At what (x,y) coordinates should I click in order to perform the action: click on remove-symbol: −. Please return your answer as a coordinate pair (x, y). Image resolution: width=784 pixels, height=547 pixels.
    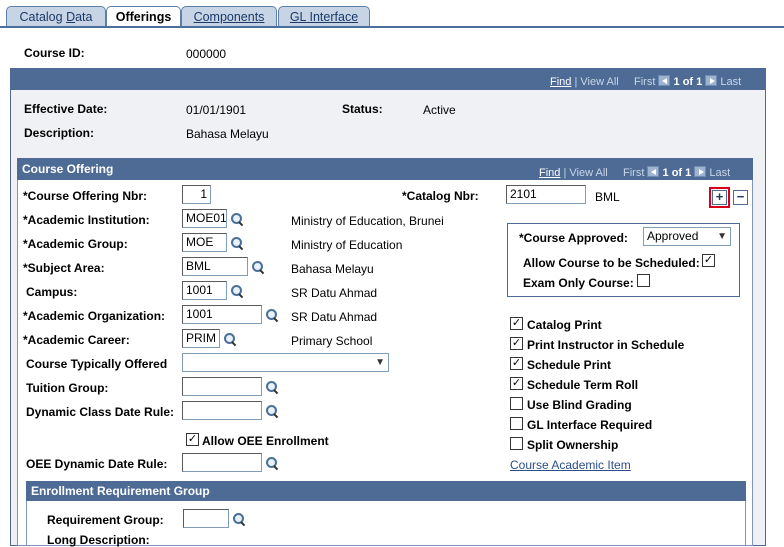
    Looking at the image, I should click on (740, 196).